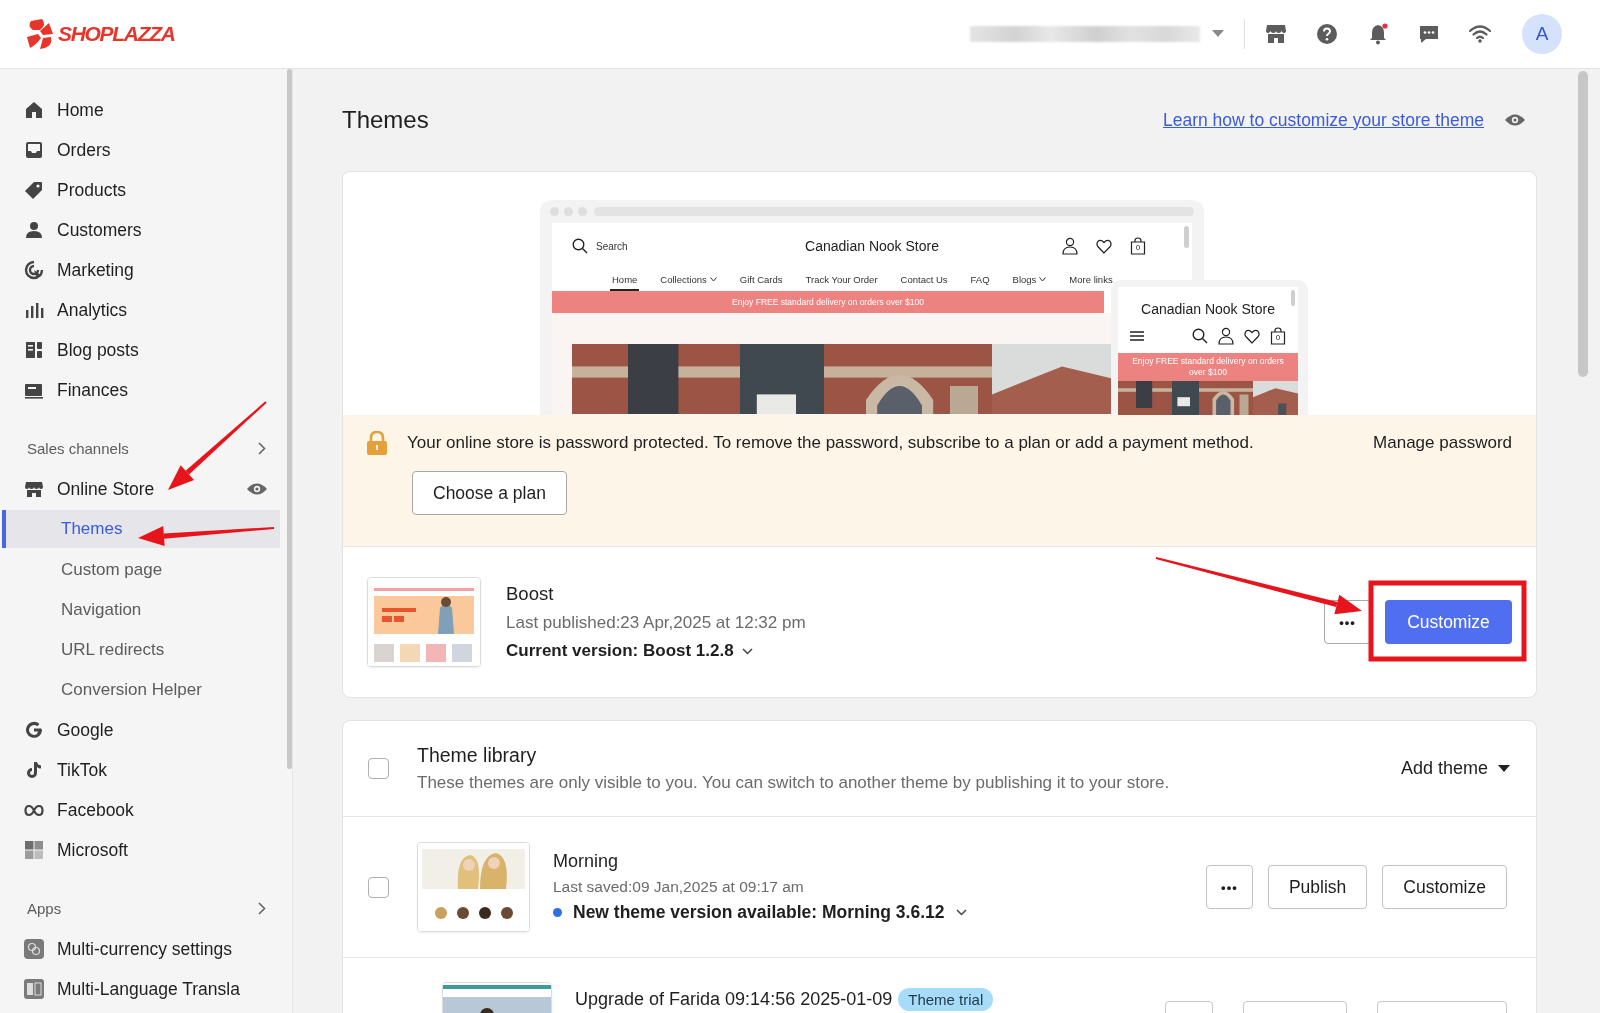 Image resolution: width=1600 pixels, height=1013 pixels. I want to click on nav-label: Multi-Language Transla, so click(148, 989).